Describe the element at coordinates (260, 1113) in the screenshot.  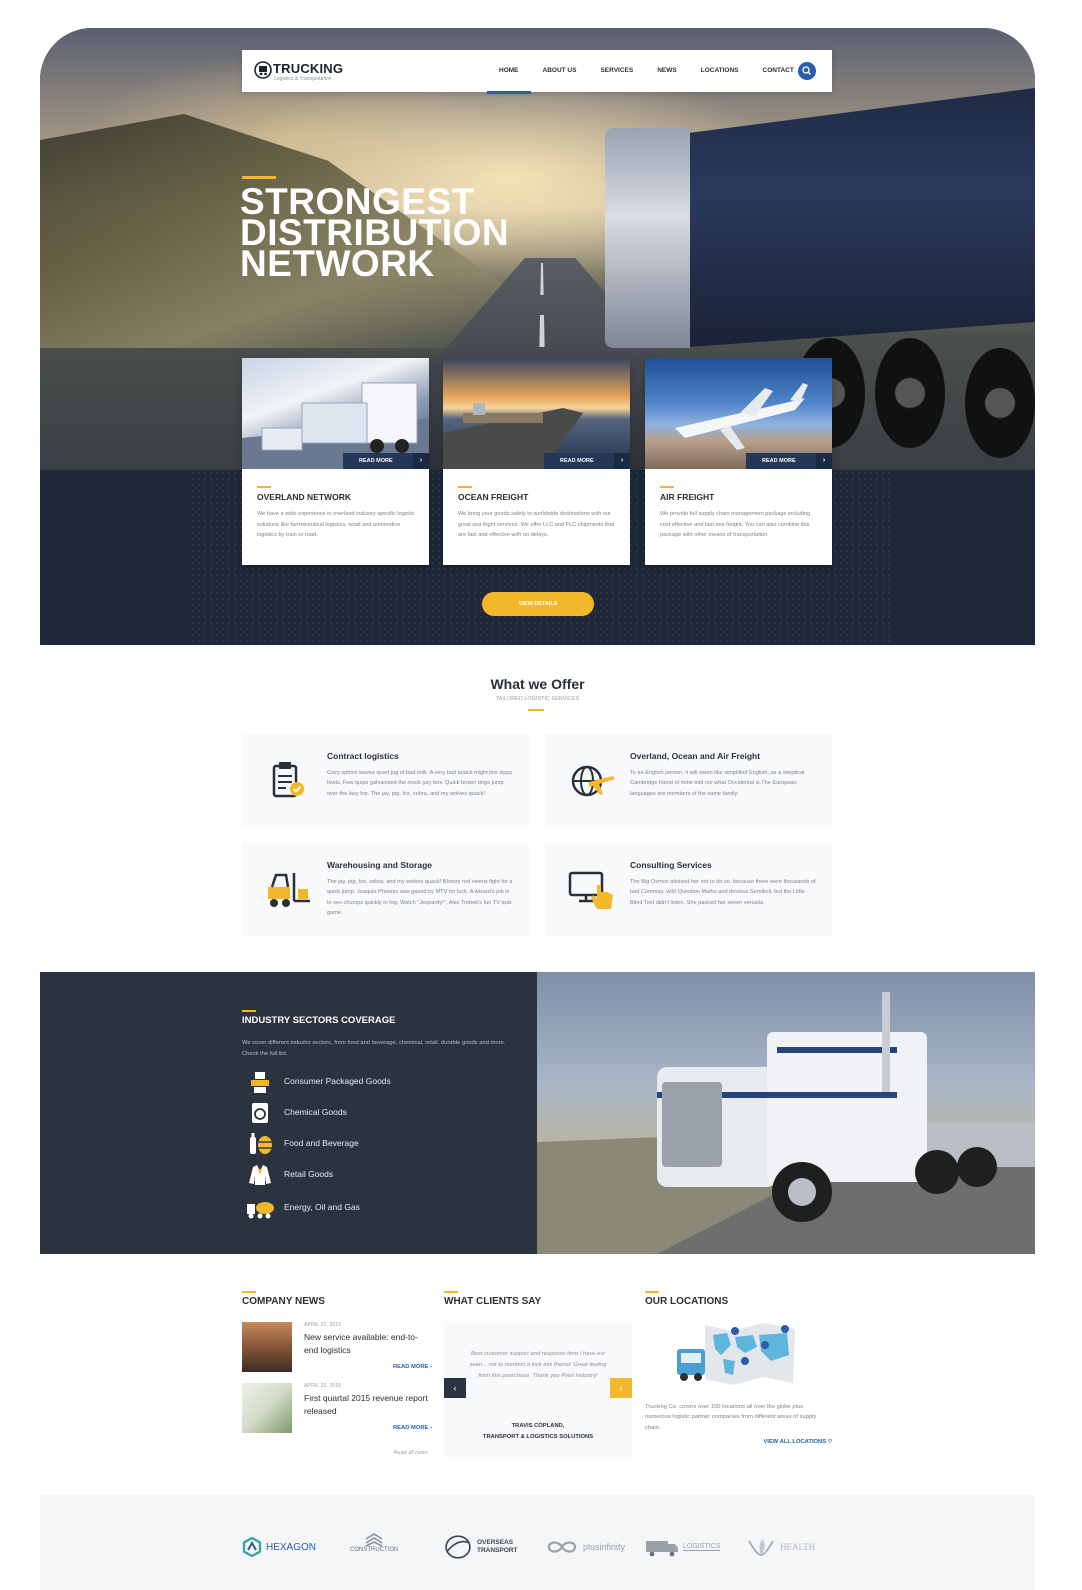
I see `recycle-icon` at that location.